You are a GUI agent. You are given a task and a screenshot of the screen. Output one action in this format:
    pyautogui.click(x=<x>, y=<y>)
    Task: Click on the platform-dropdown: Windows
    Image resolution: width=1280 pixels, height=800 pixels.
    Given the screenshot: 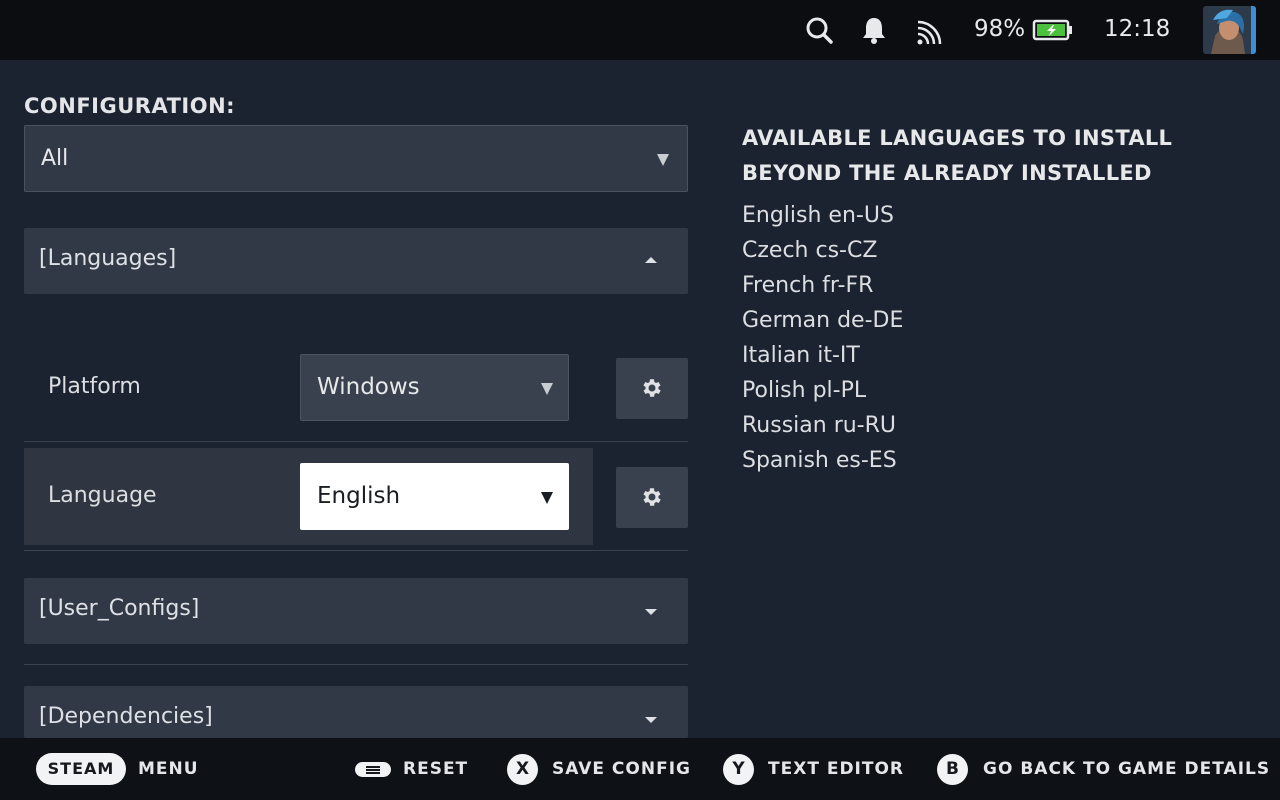 What is the action you would take?
    pyautogui.click(x=434, y=387)
    